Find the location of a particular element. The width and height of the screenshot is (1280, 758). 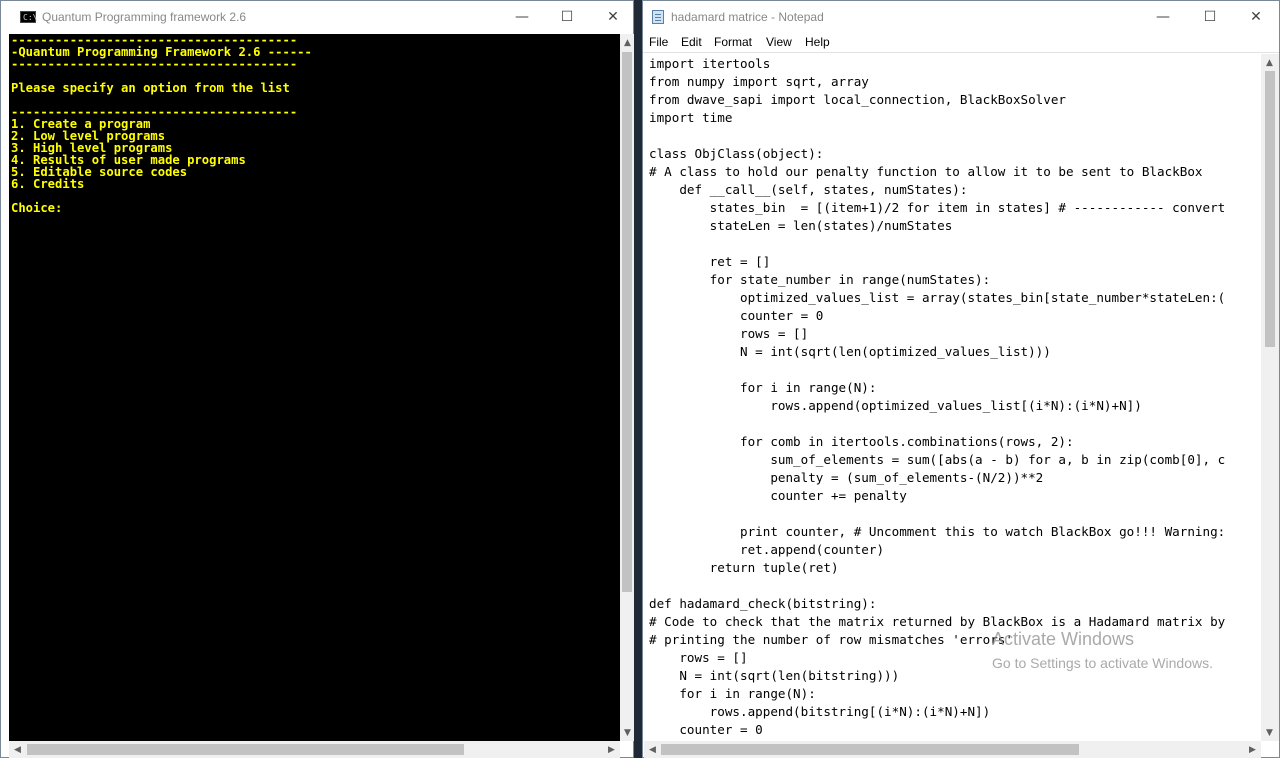

code-line: for state_number in range(numStates): is located at coordinates (820, 279).